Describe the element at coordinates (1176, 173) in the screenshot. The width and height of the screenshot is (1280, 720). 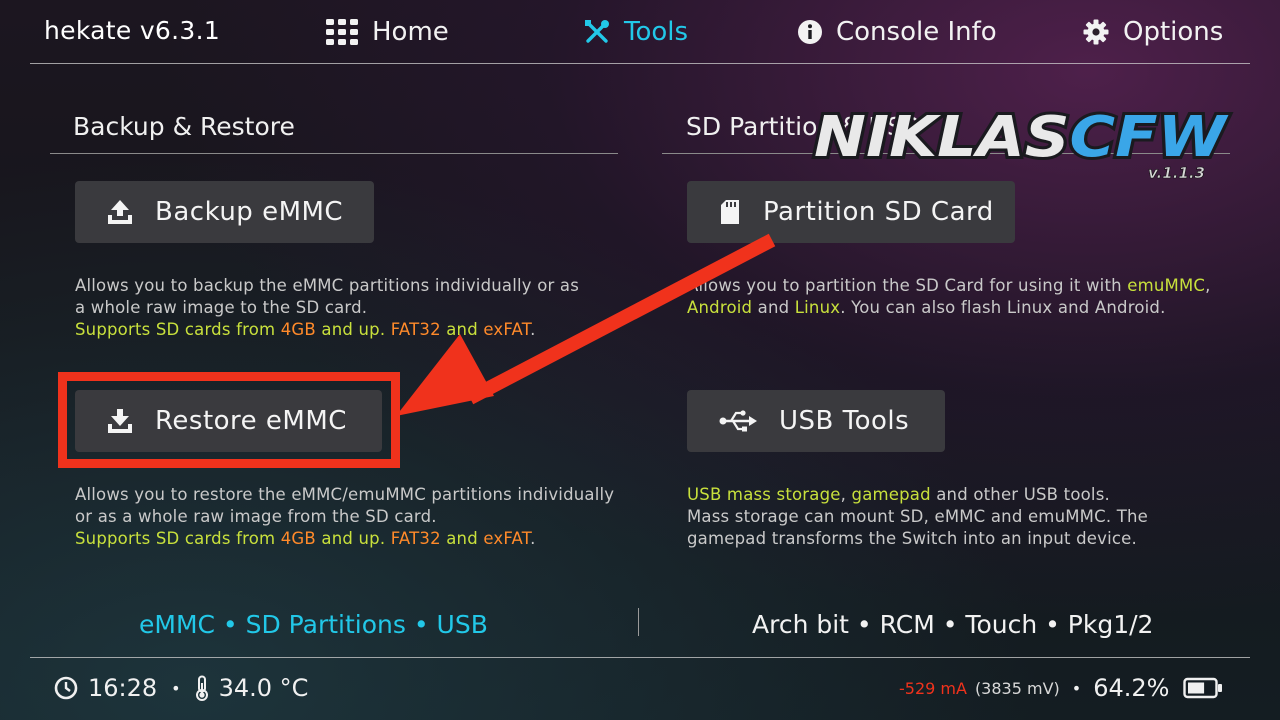
I see `svg-text: v.1.1.3` at that location.